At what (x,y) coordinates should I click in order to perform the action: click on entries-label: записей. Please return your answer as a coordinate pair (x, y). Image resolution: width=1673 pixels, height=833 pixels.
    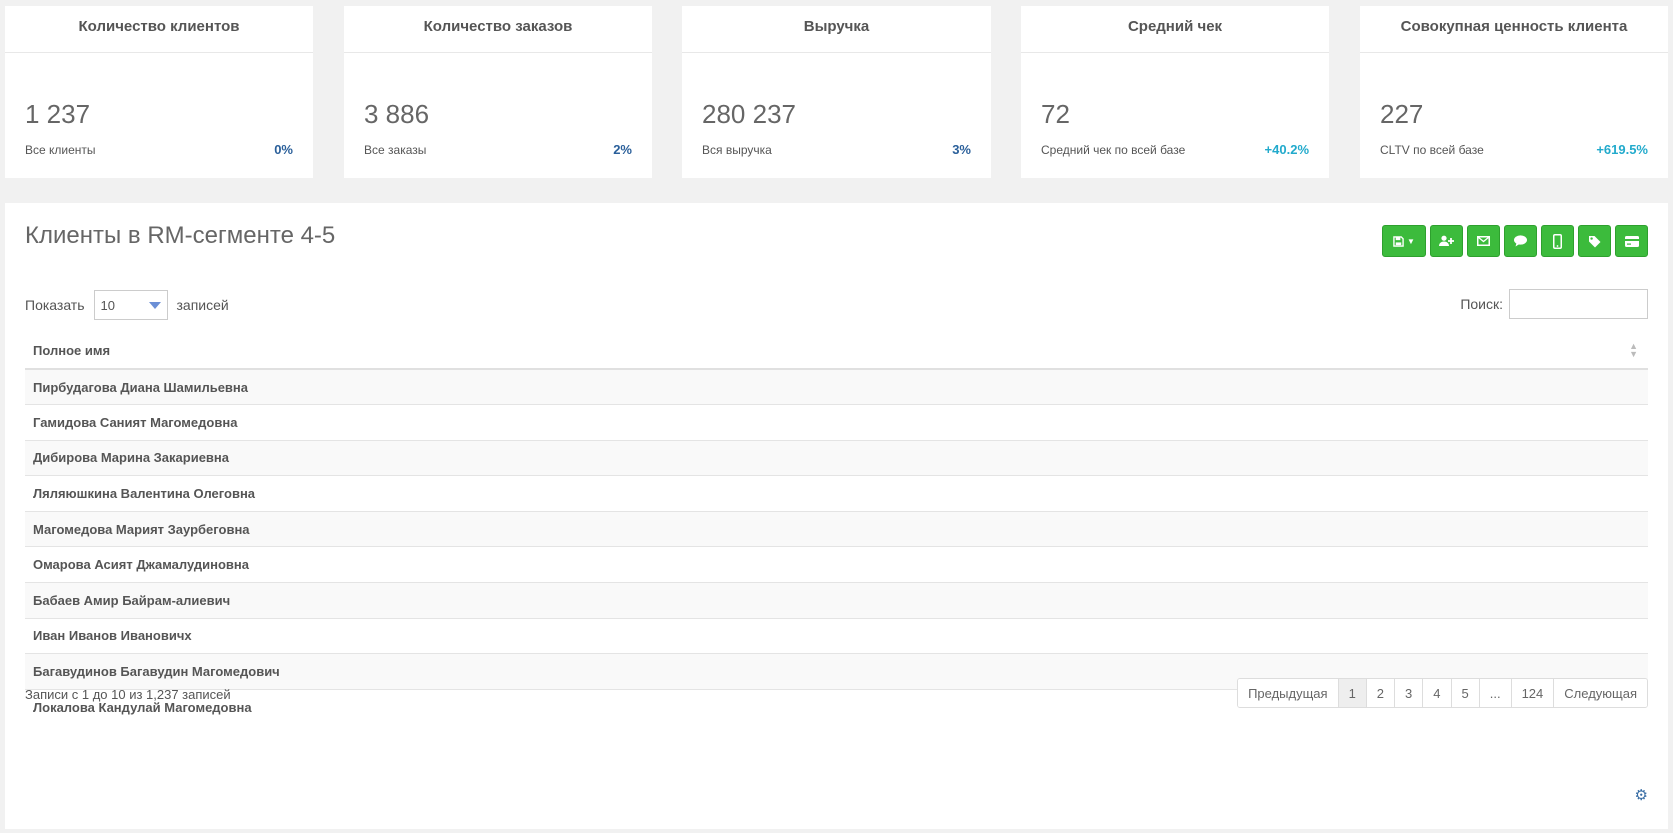
    Looking at the image, I should click on (202, 305).